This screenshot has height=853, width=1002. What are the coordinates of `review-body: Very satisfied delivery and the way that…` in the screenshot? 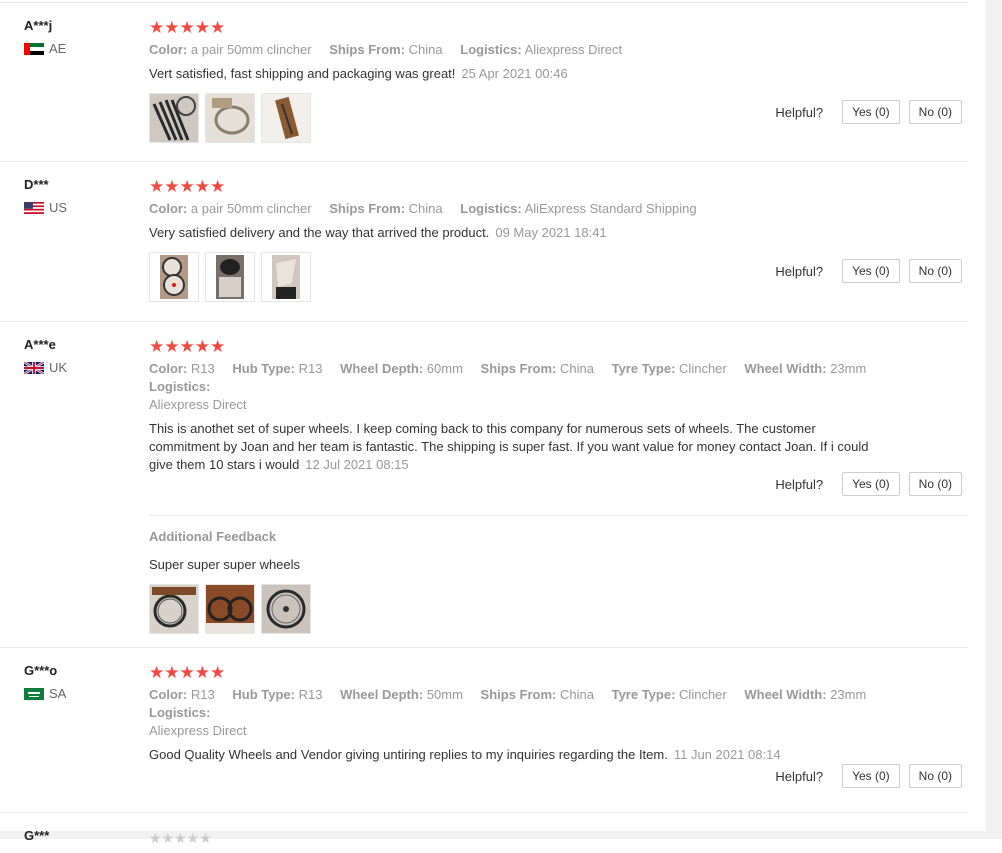 It's located at (319, 232).